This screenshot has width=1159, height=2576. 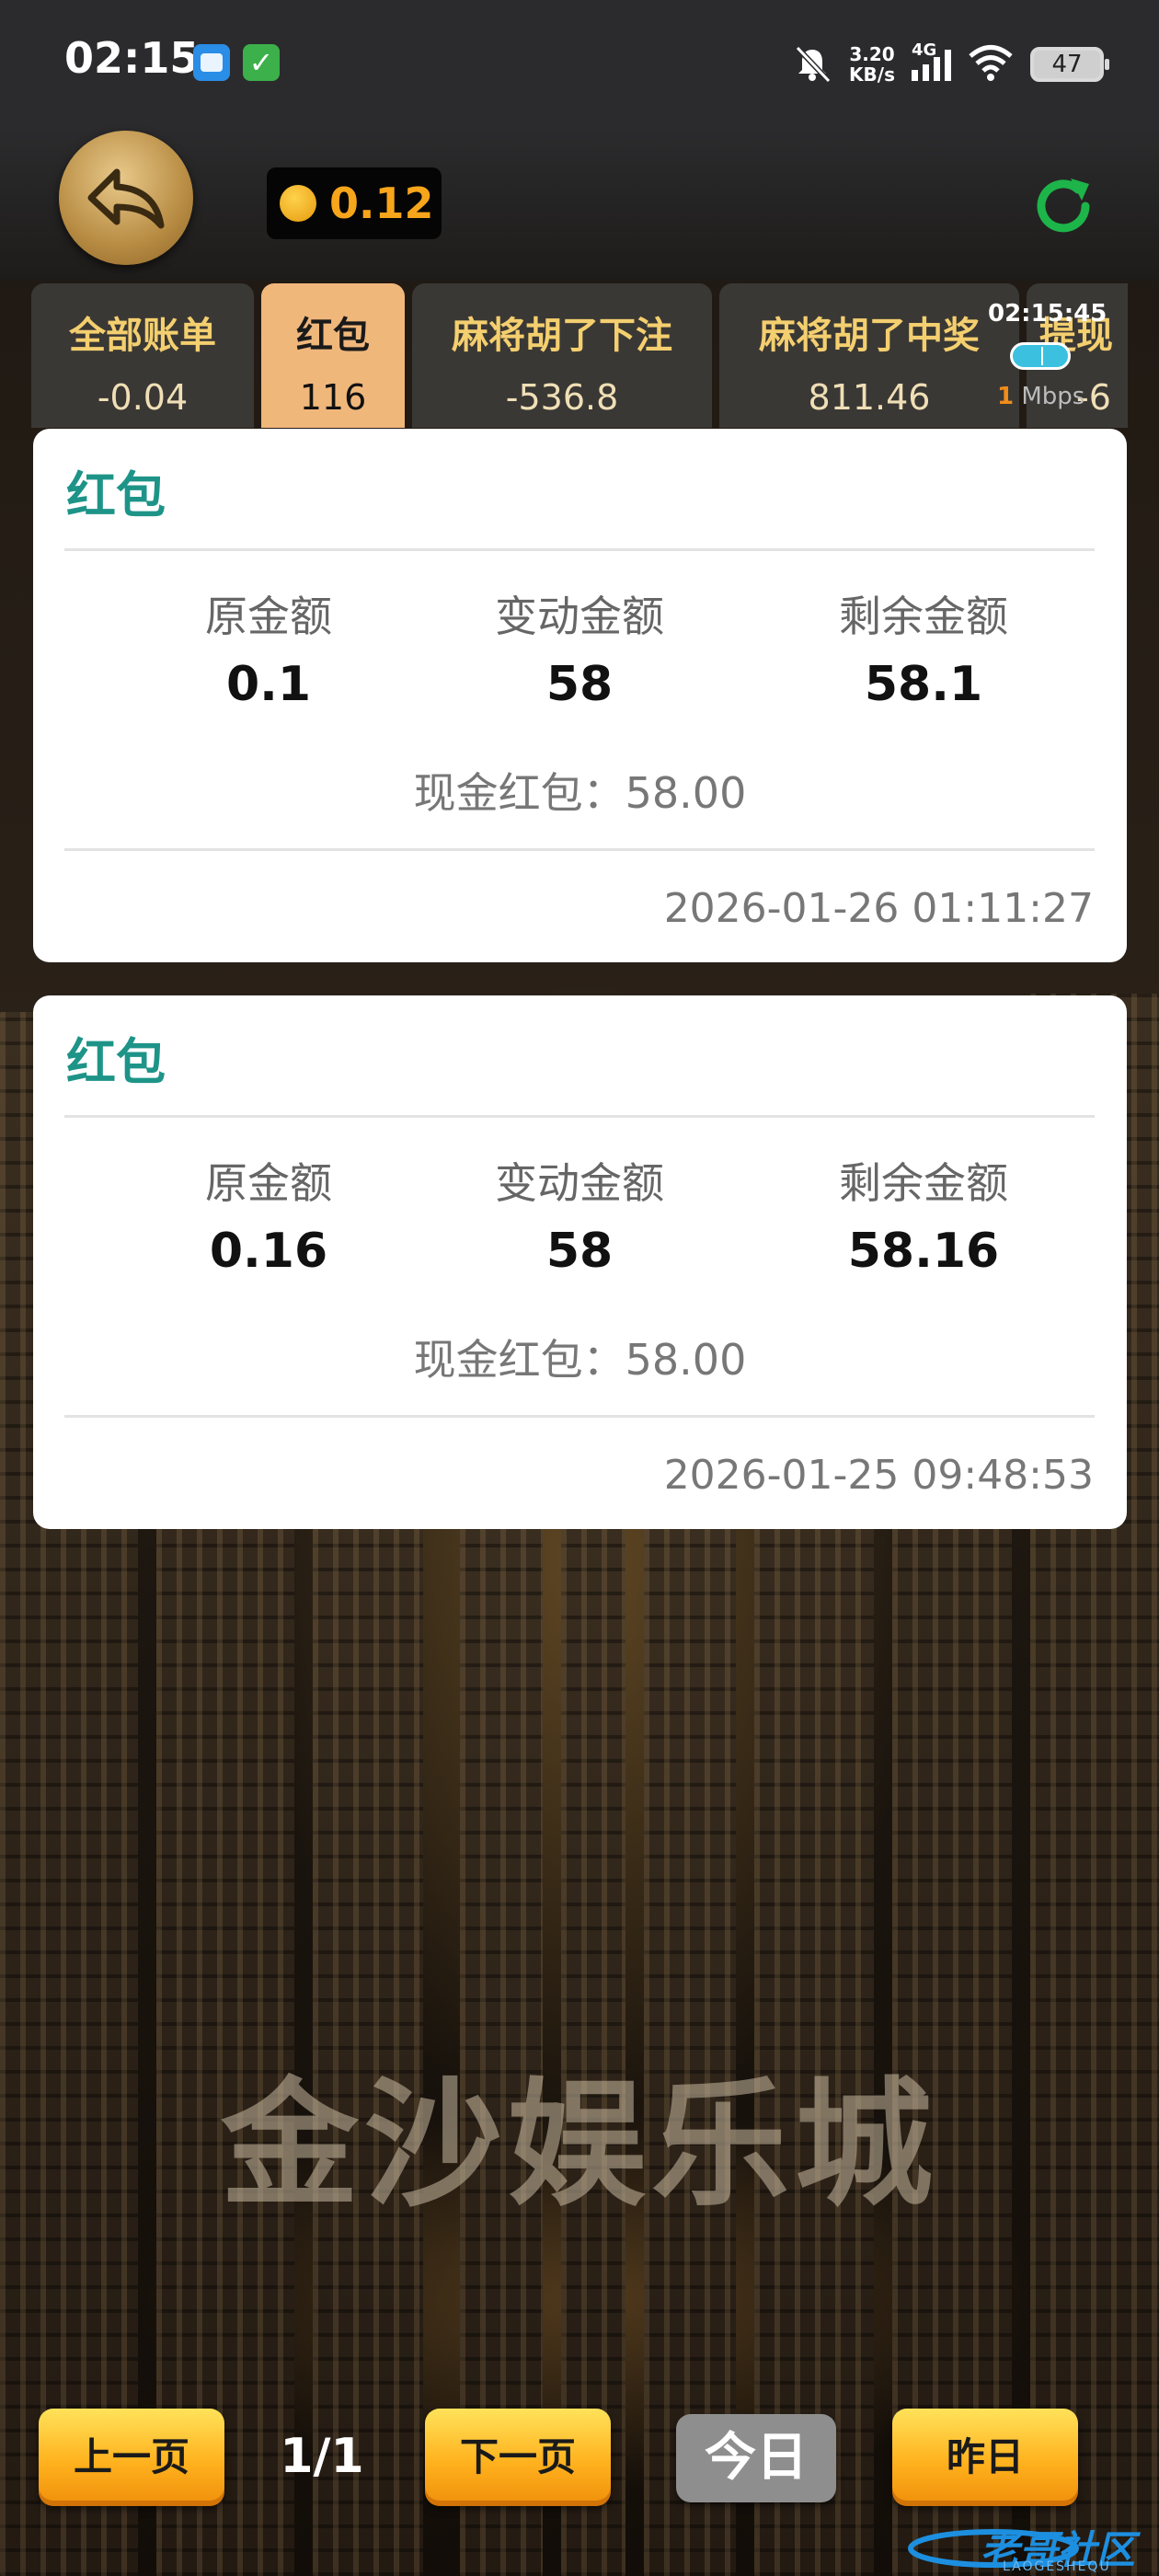 What do you see at coordinates (268, 652) in the screenshot?
I see `original-amount: 原金额 0.1` at bounding box center [268, 652].